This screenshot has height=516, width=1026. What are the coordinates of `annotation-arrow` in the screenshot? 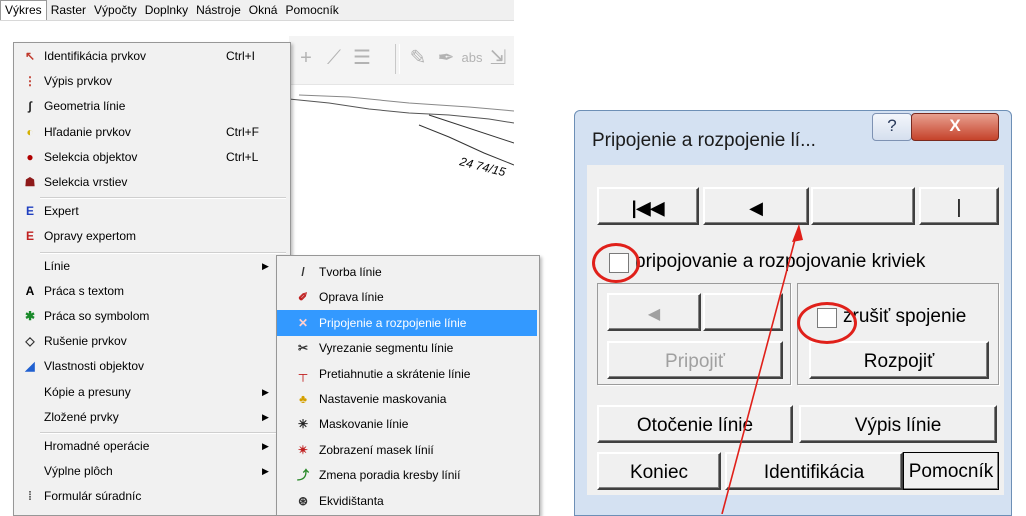 It's located at (762, 369).